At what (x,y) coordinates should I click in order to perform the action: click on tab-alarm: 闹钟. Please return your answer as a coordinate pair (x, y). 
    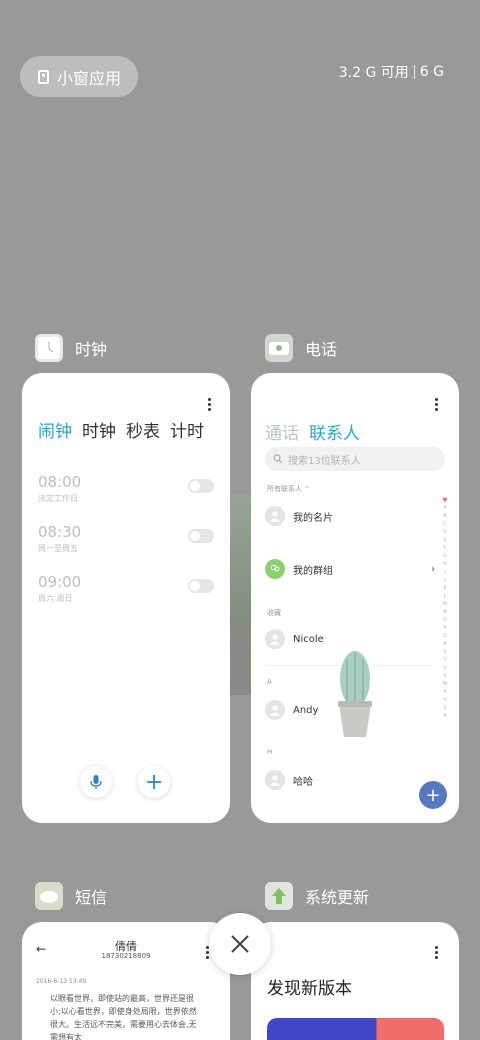
    Looking at the image, I should click on (55, 429).